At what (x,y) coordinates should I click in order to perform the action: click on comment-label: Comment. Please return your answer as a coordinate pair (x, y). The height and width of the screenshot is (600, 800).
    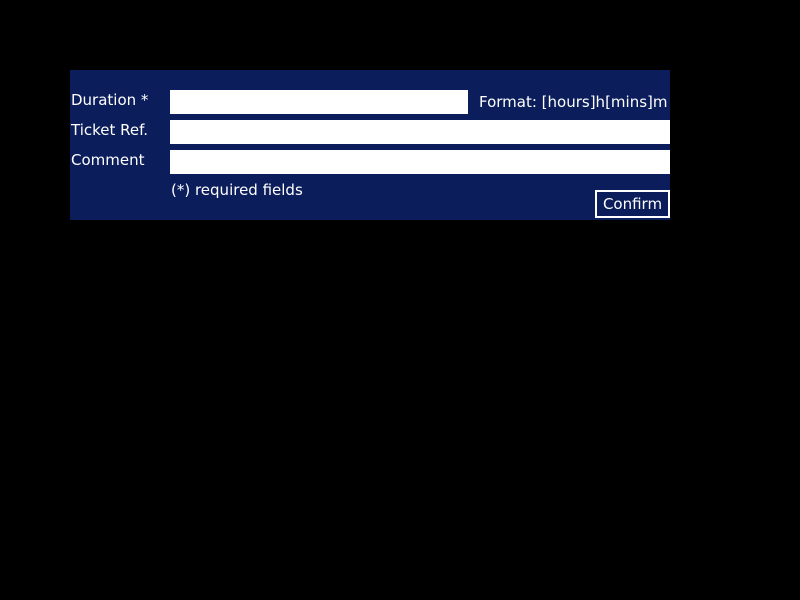
    Looking at the image, I should click on (108, 160).